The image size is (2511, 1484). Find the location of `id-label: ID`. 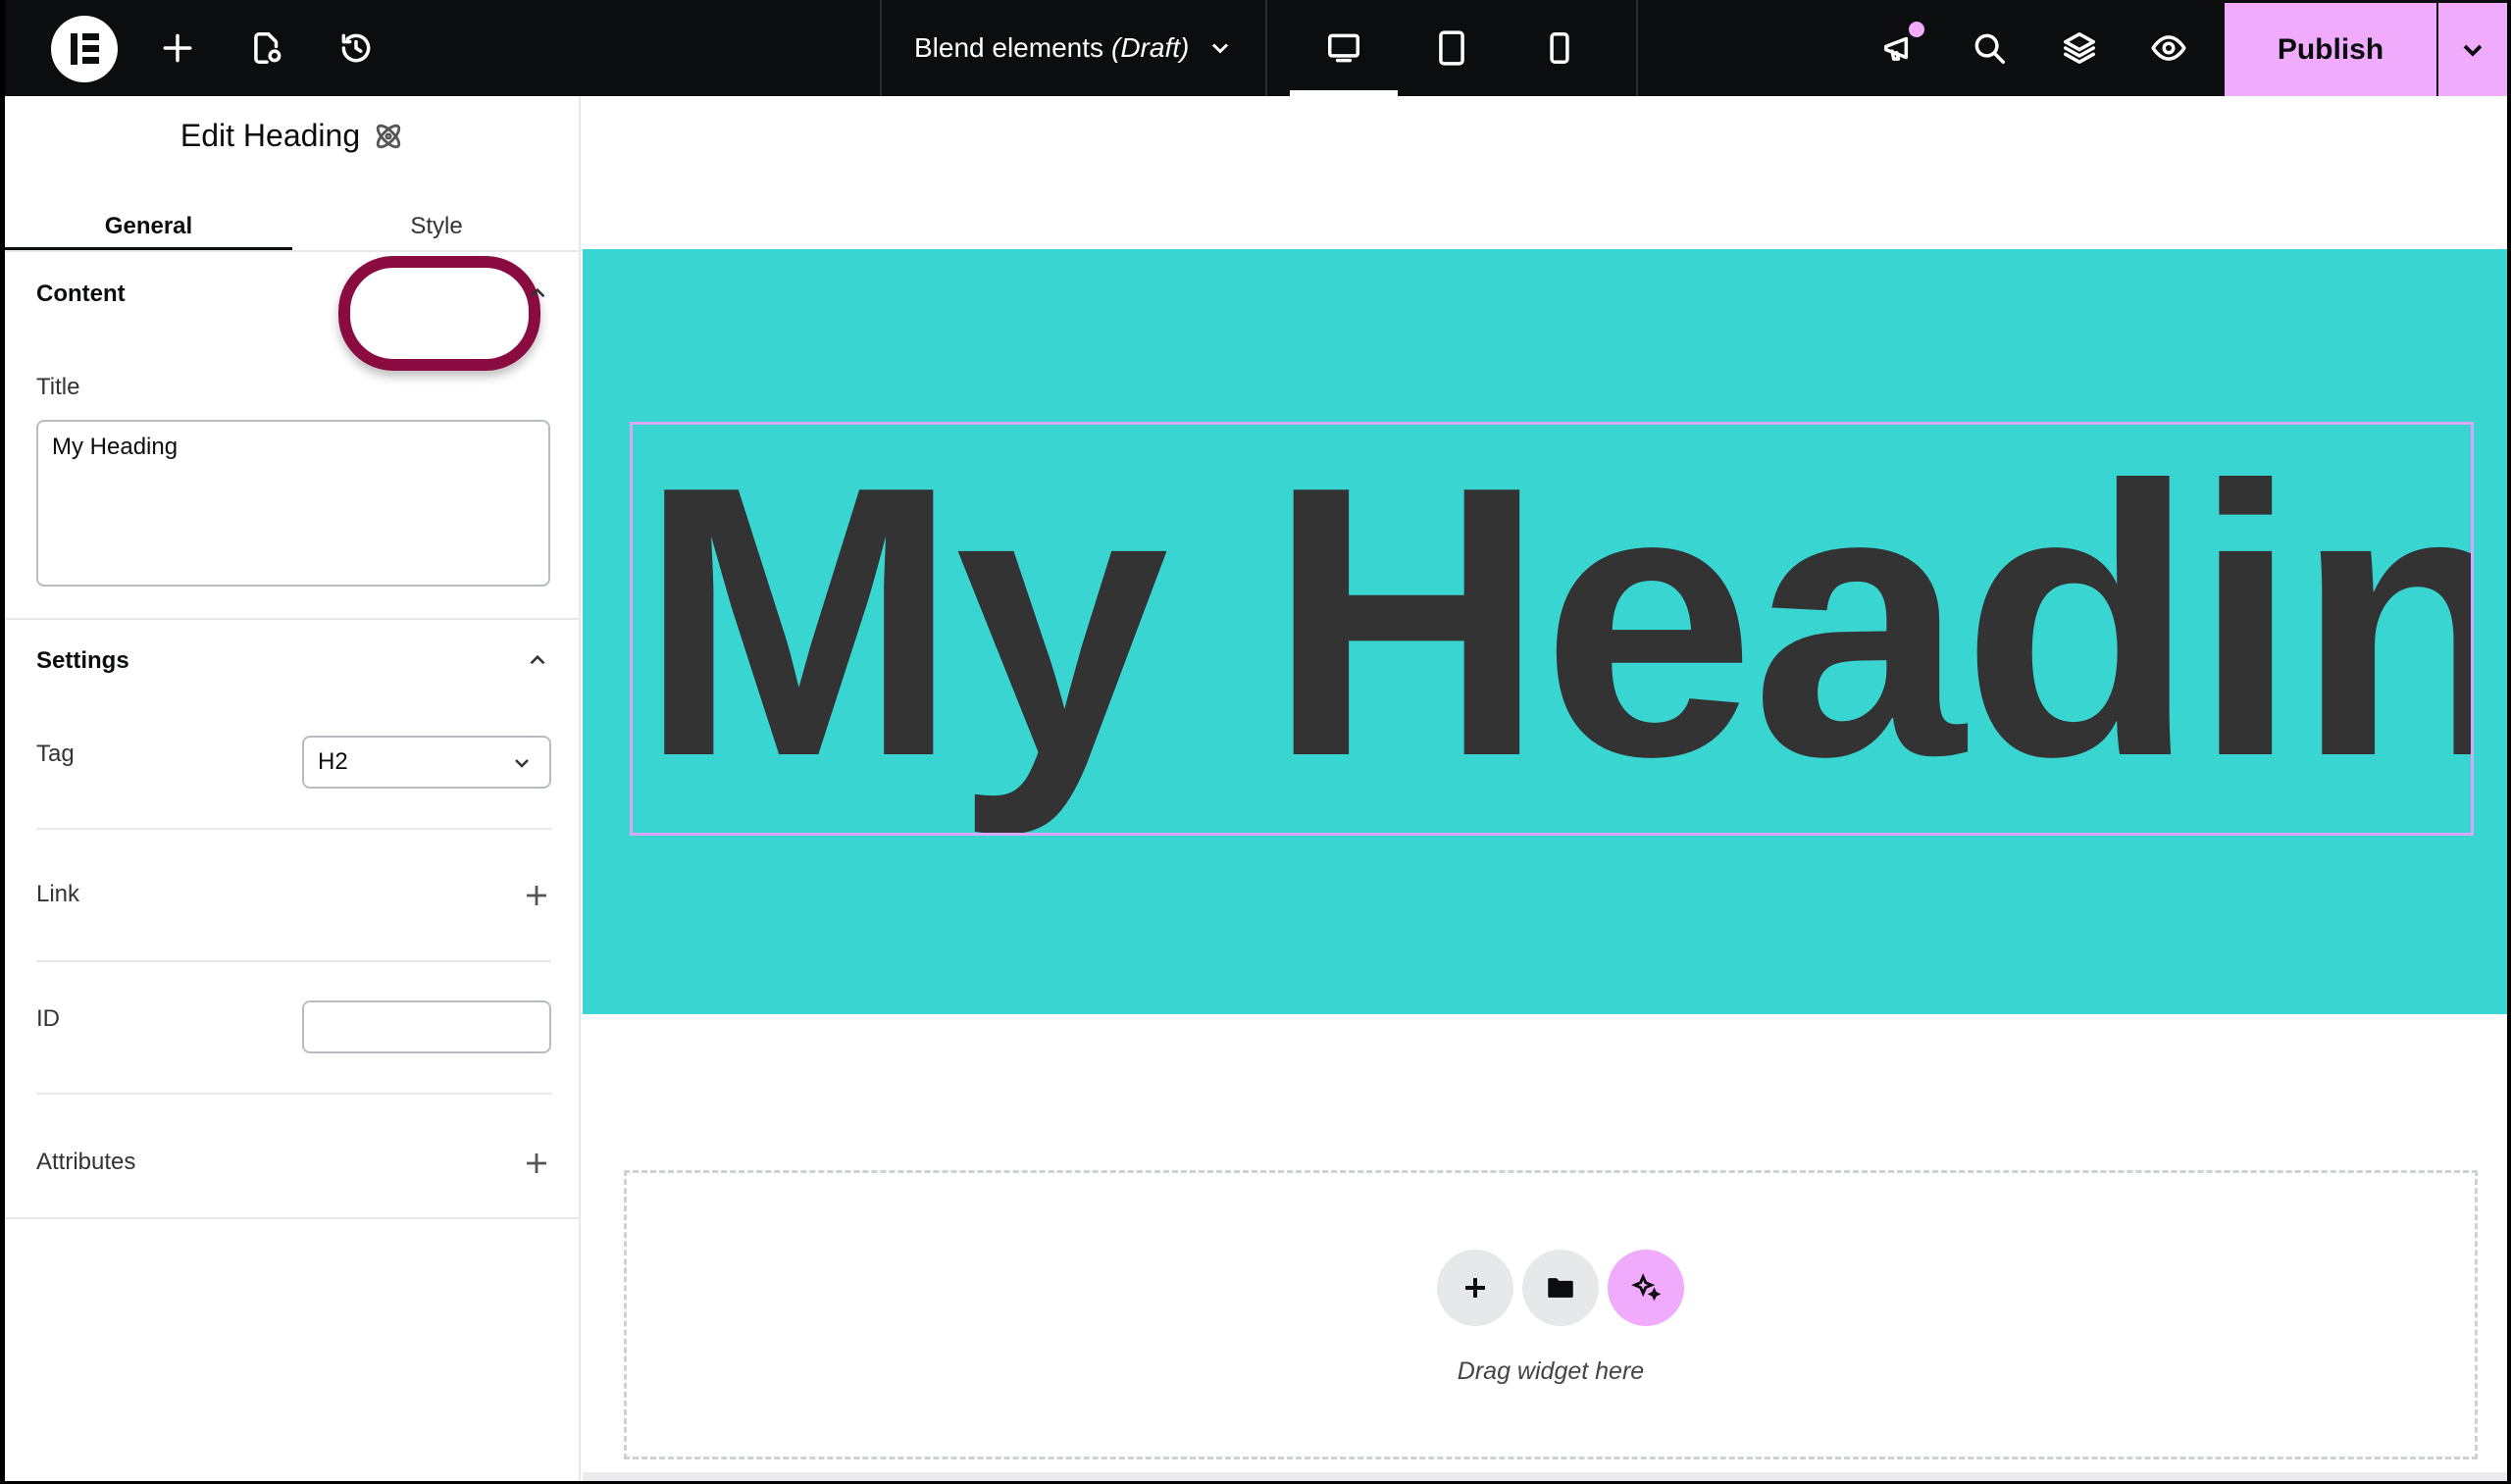

id-label: ID is located at coordinates (48, 1018).